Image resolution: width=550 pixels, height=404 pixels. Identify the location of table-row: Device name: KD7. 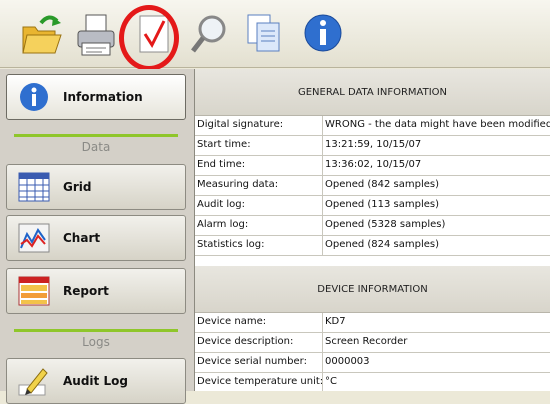
(372, 323).